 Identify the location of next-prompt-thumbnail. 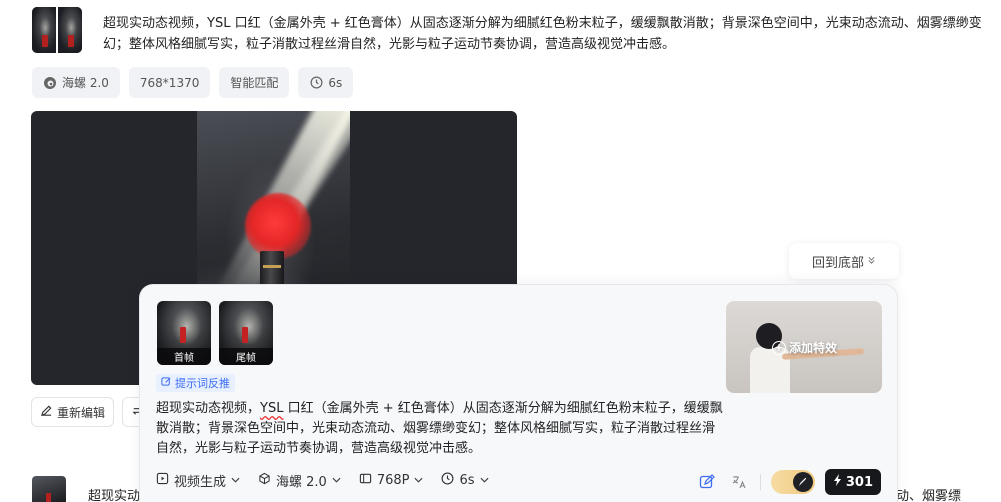
(49, 489).